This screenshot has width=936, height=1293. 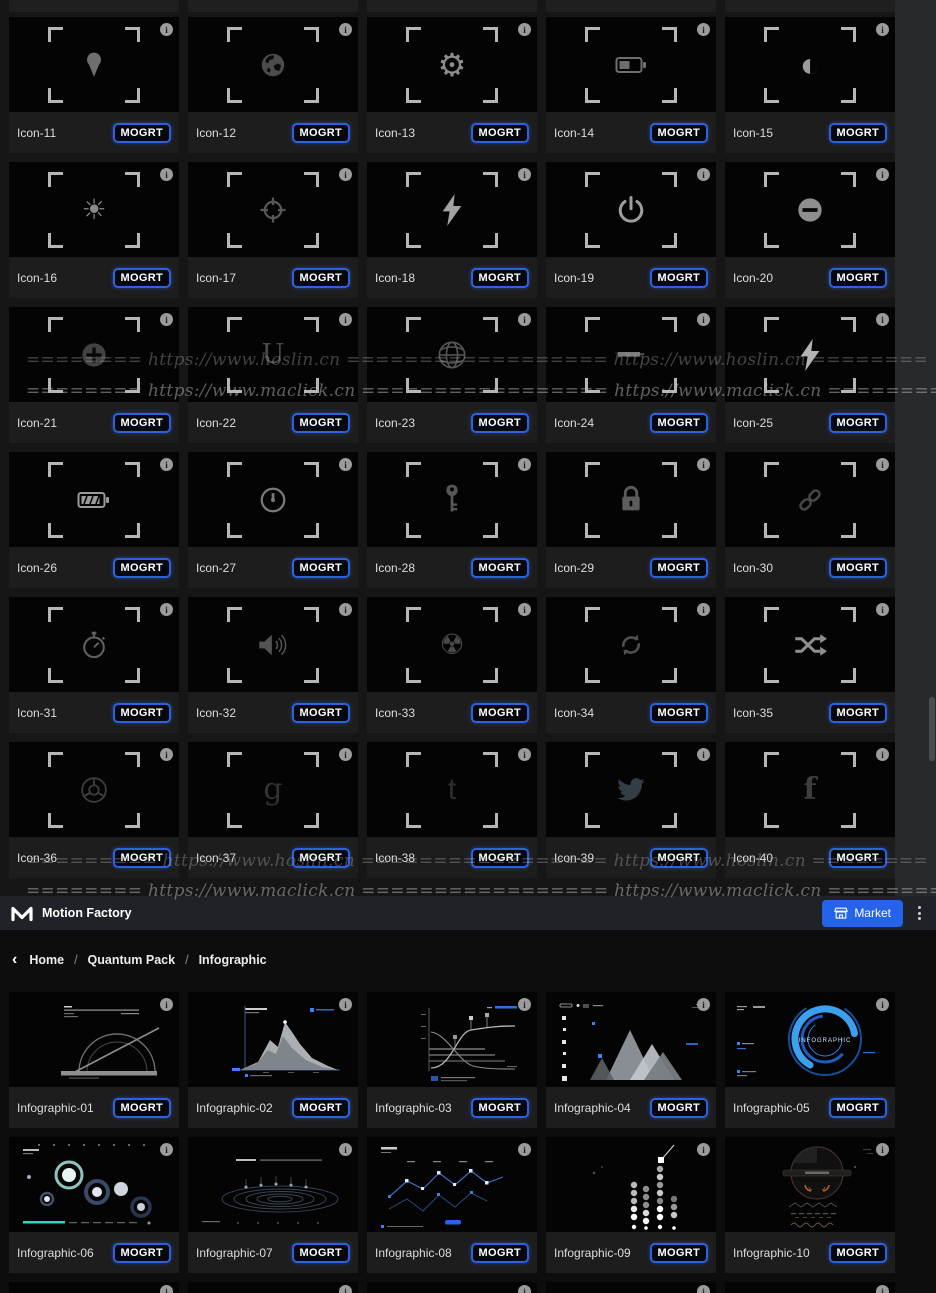 I want to click on icon-card: i Icon-27 MOGRT, so click(x=273, y=520).